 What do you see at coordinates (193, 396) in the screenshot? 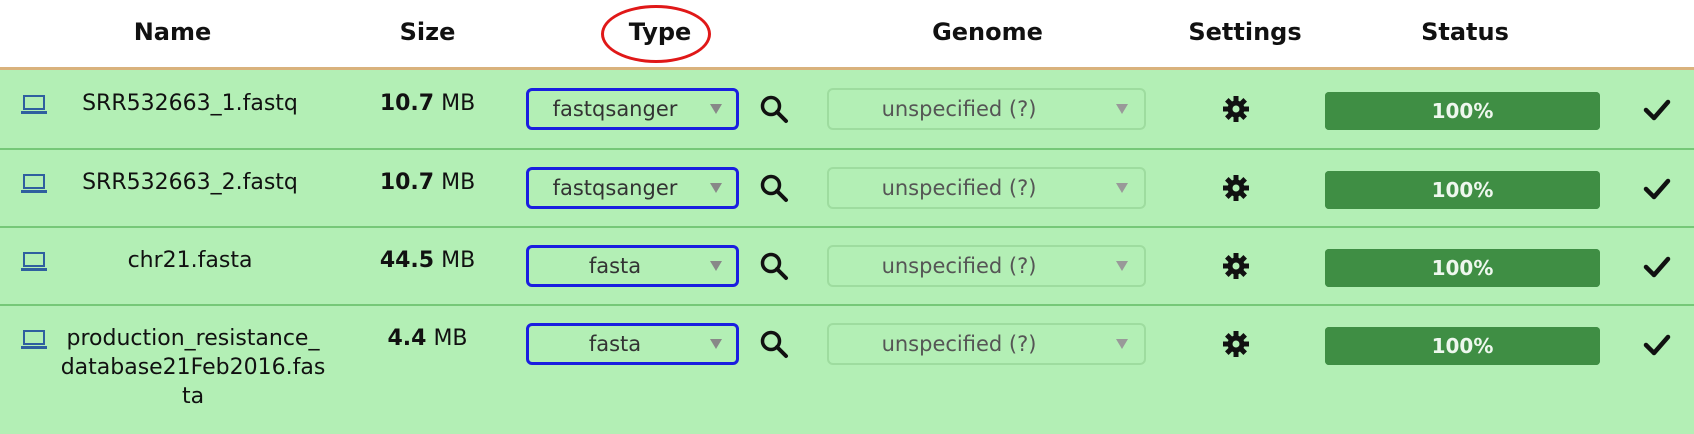
I see `file-name-line: ta` at bounding box center [193, 396].